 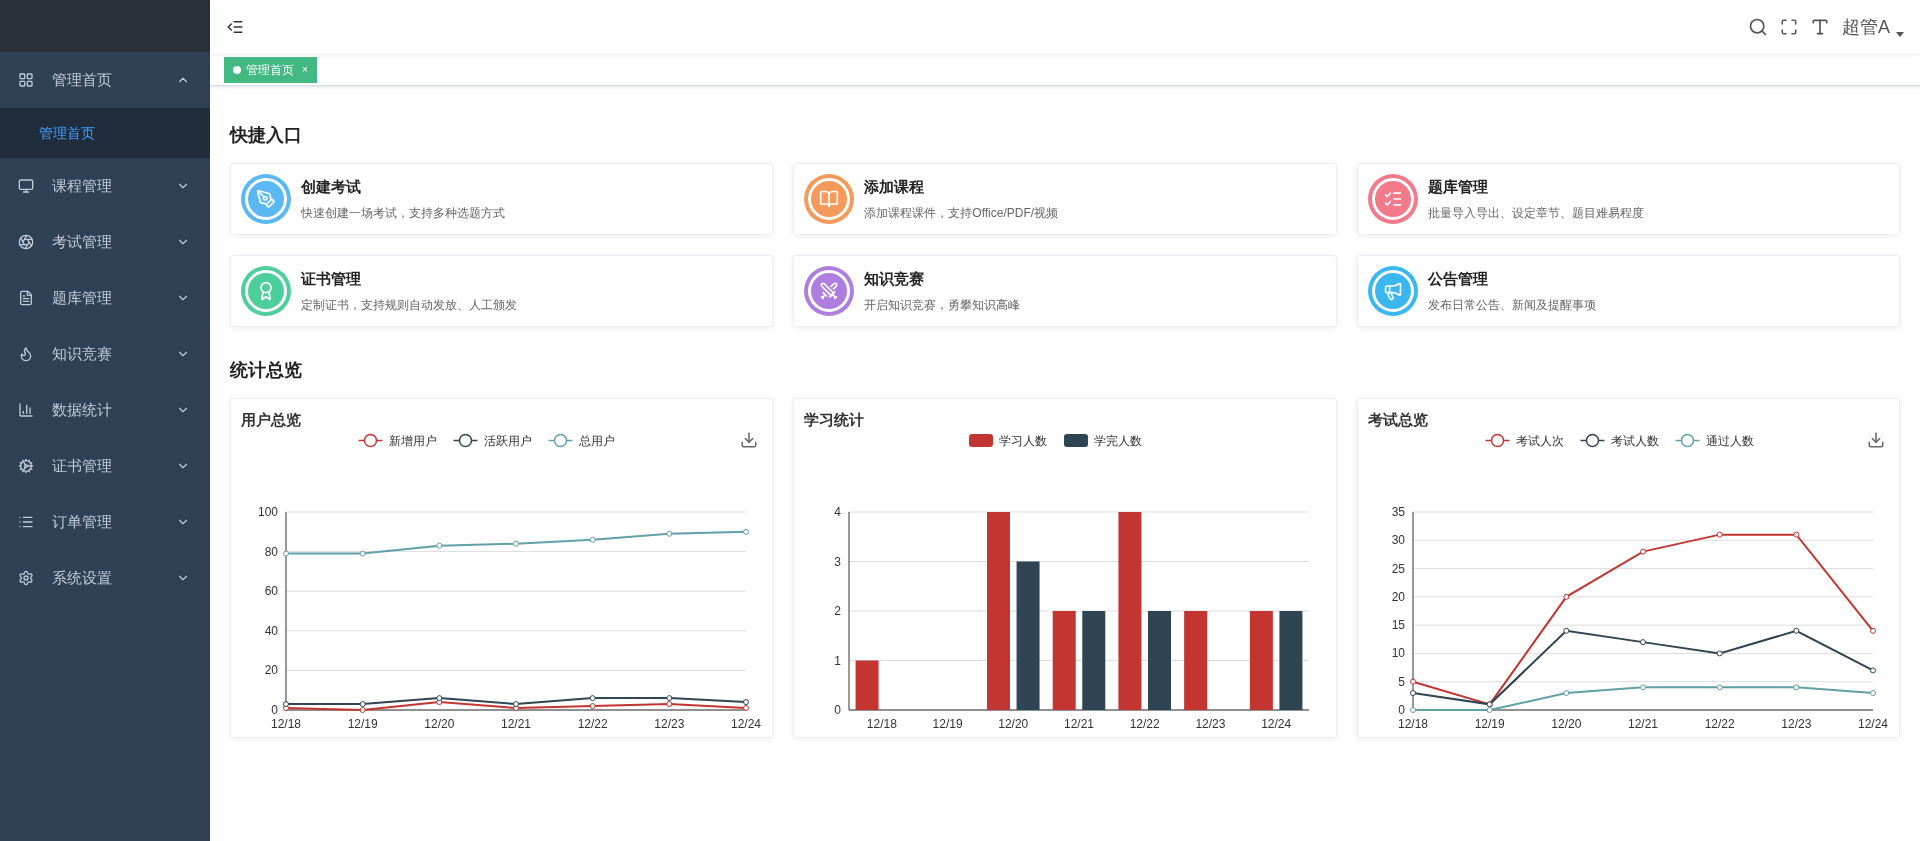 I want to click on chart-title: 考试总览, so click(x=1398, y=420).